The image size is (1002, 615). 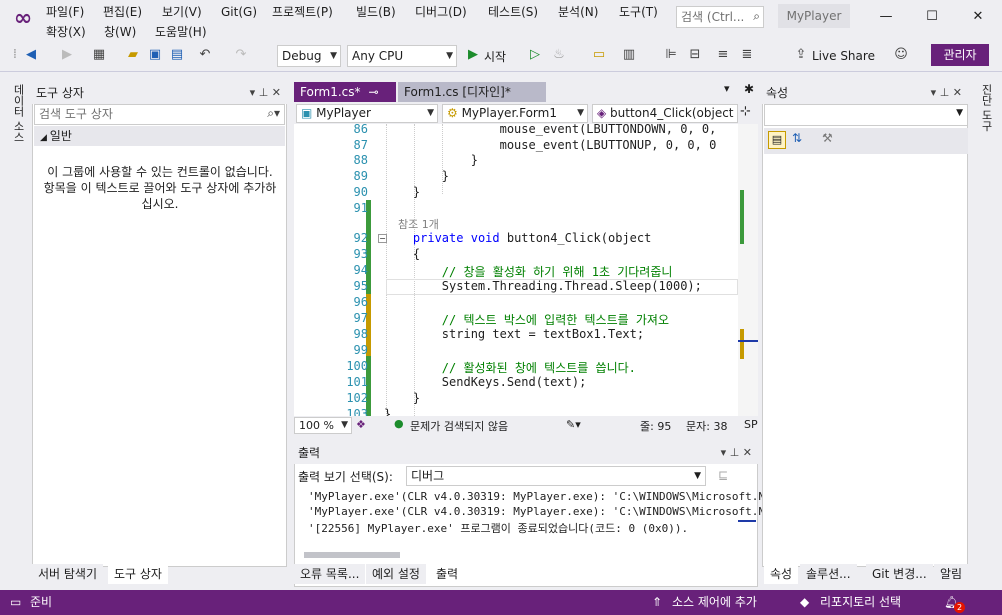 What do you see at coordinates (559, 55) in the screenshot?
I see `hot-reload-icon: ♨` at bounding box center [559, 55].